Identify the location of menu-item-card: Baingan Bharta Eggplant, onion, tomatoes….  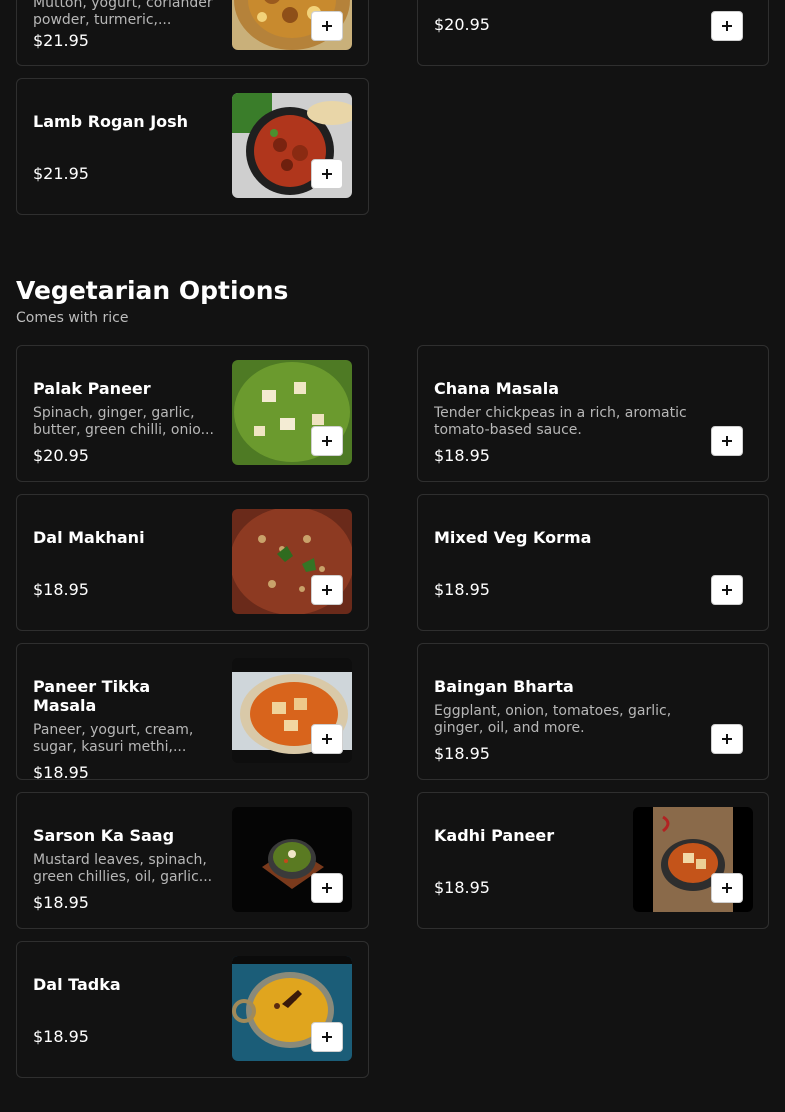
(593, 711).